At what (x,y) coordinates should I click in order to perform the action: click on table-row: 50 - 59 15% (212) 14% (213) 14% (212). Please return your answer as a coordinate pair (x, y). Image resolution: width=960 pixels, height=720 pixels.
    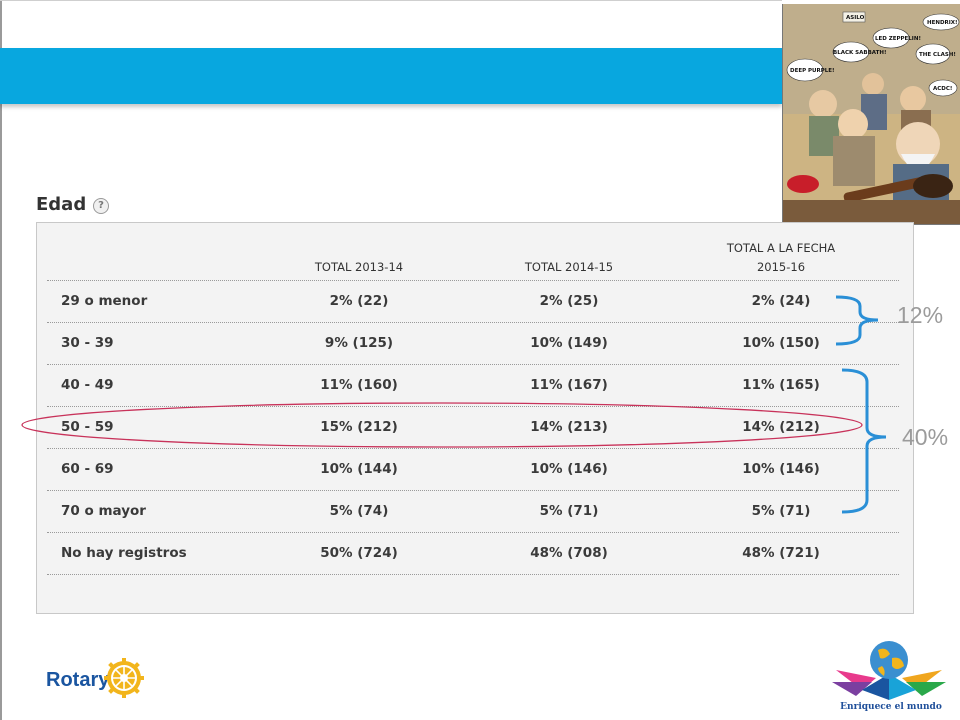
    Looking at the image, I should click on (476, 427).